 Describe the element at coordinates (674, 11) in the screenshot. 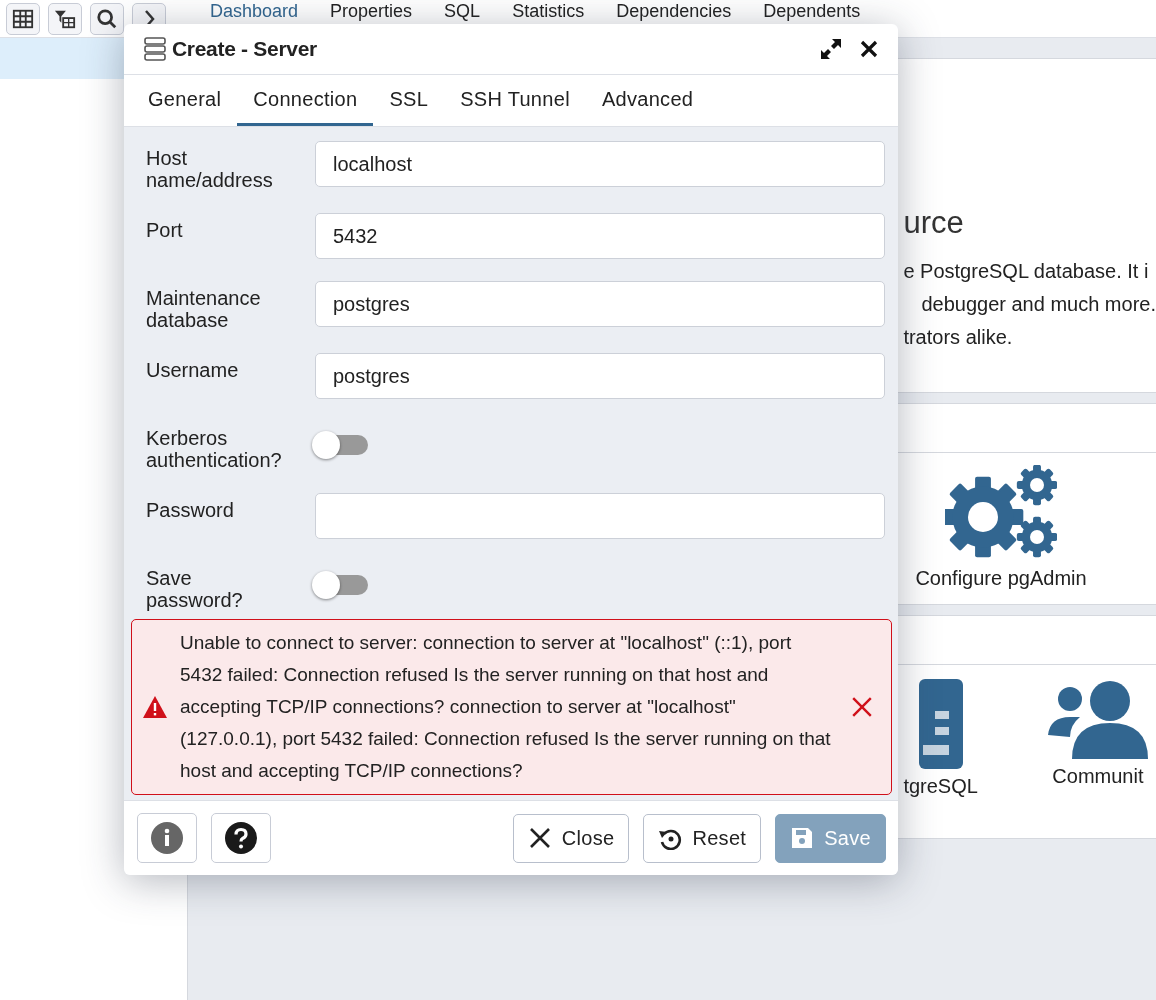

I see `panel-tab: Dependencies` at that location.